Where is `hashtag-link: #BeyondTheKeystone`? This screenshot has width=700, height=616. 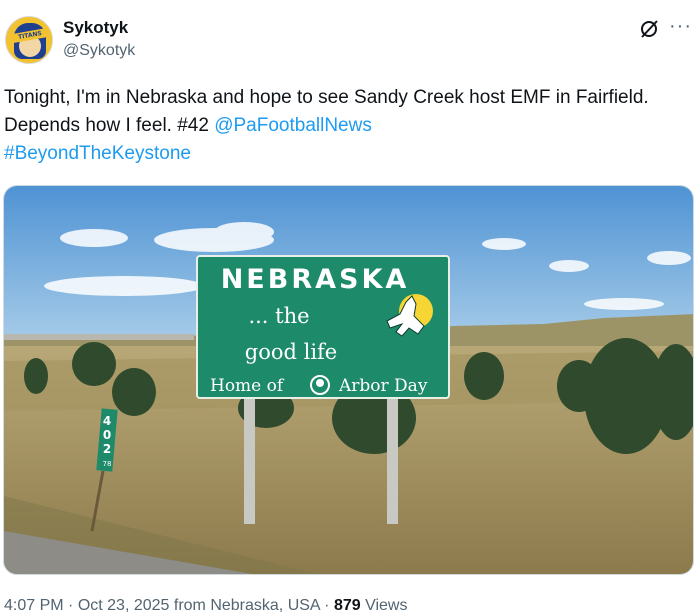 hashtag-link: #BeyondTheKeystone is located at coordinates (97, 153).